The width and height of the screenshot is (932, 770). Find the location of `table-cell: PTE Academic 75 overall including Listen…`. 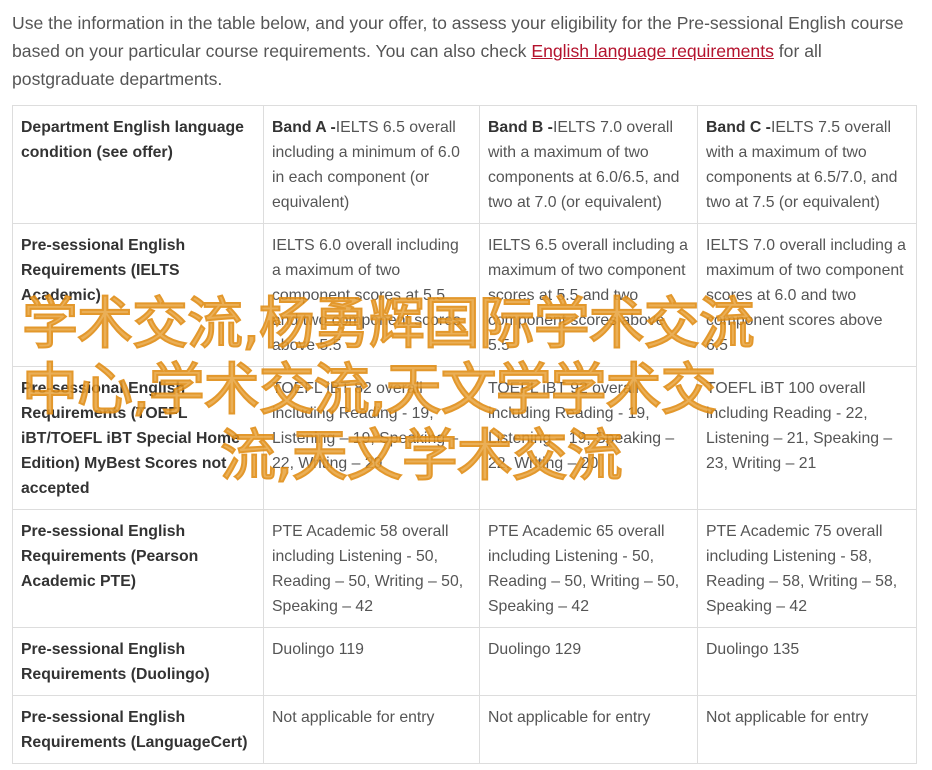

table-cell: PTE Academic 75 overall including Listen… is located at coordinates (807, 568).